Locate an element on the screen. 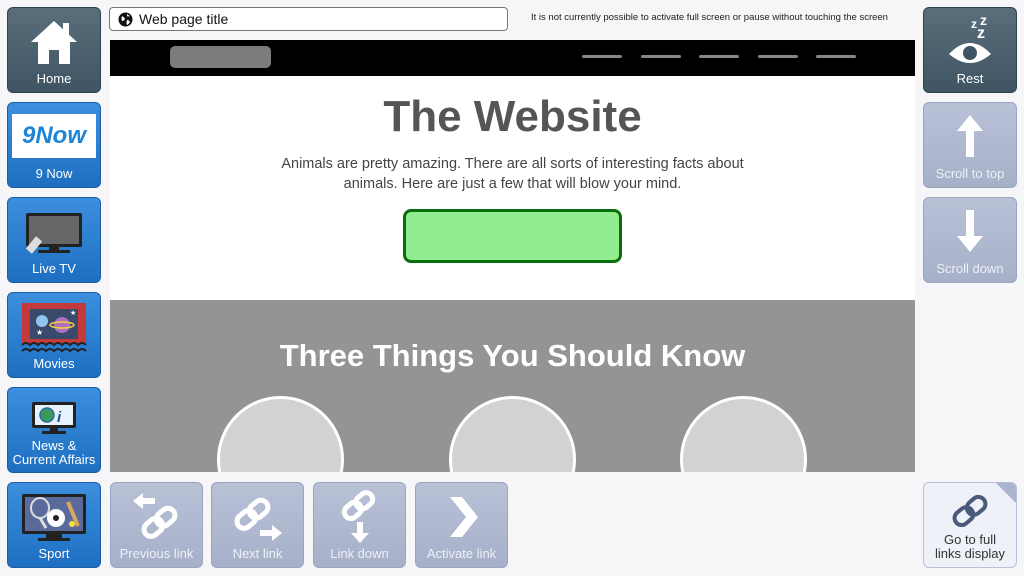  arrow-down-icon is located at coordinates (970, 231).